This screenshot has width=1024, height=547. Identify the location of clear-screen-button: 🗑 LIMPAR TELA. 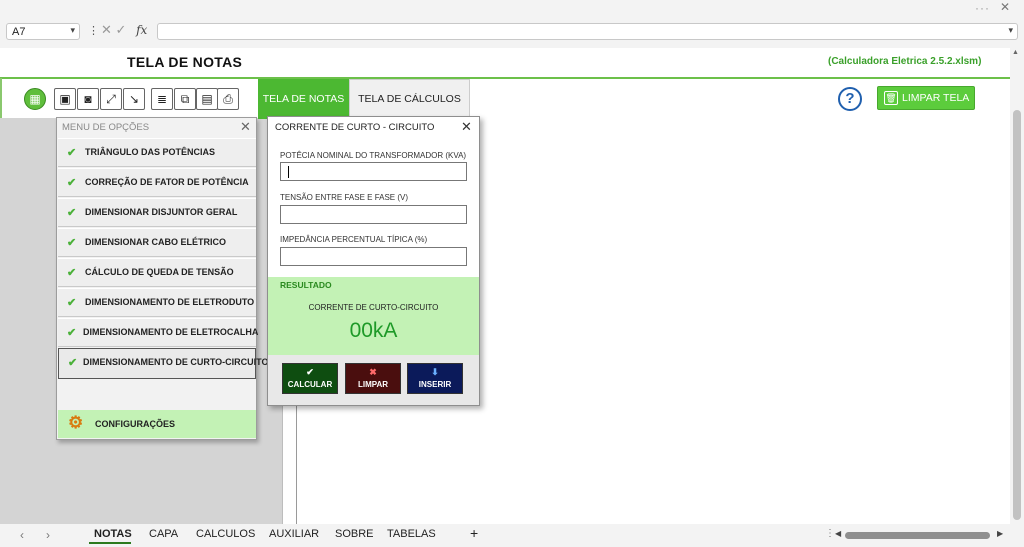
(926, 98).